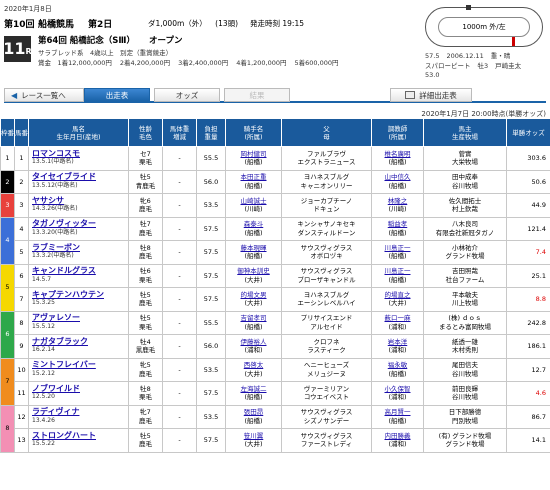 The height and width of the screenshot is (490, 550). I want to click on trainer-link: 的場直之, so click(398, 295).